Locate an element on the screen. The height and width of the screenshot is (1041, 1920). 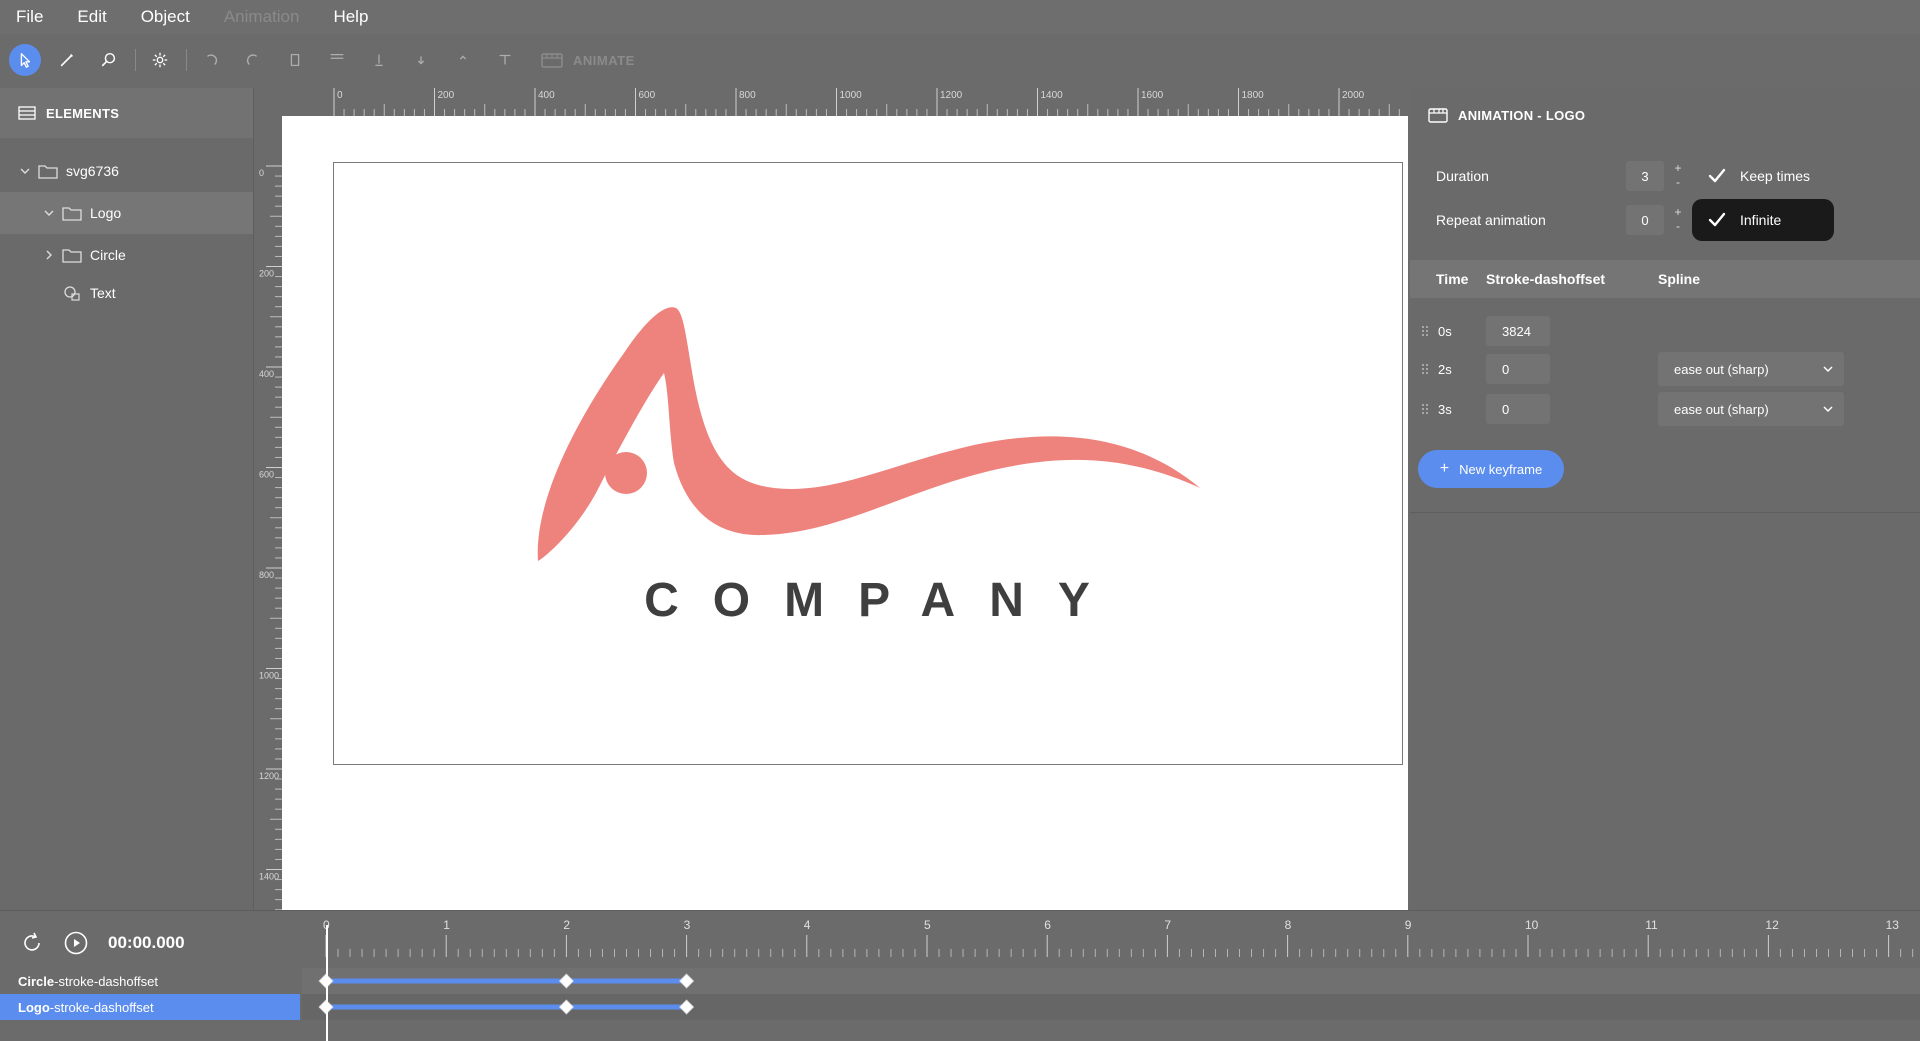
track-label: Logo -stroke-dashoffset is located at coordinates (150, 1007).